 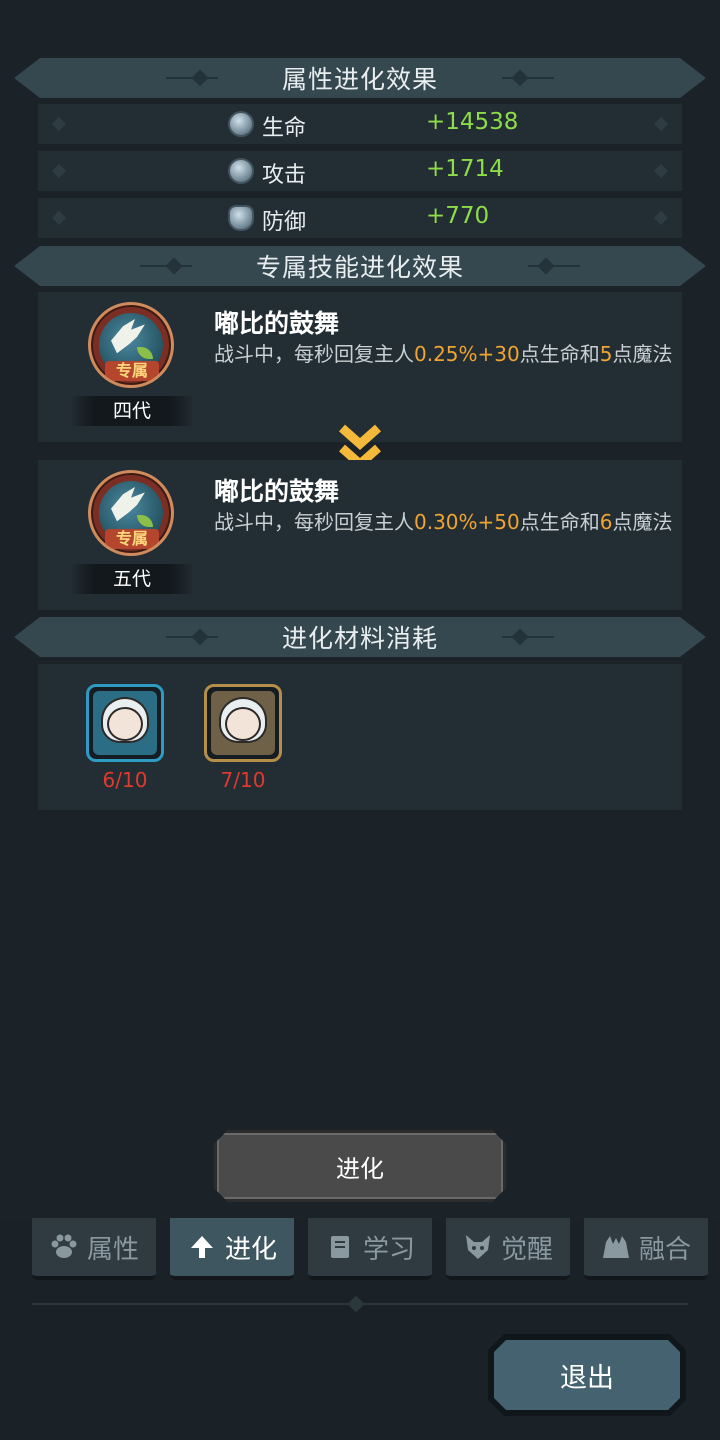 I want to click on attribute-row-attack: 攻击 +1714, so click(x=360, y=171).